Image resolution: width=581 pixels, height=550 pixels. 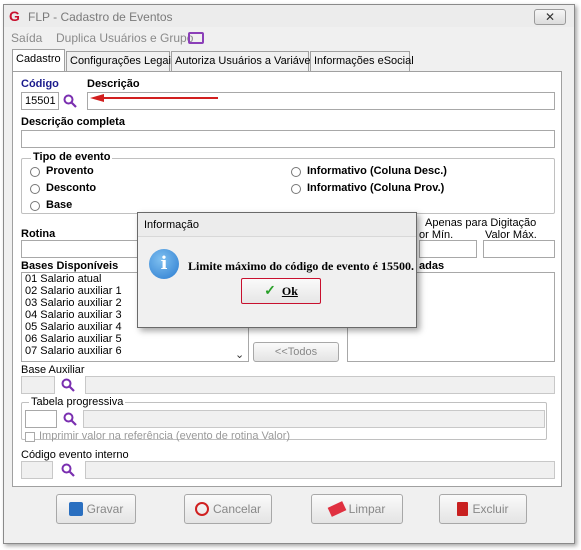 What do you see at coordinates (75, 509) in the screenshot?
I see `save-icon` at bounding box center [75, 509].